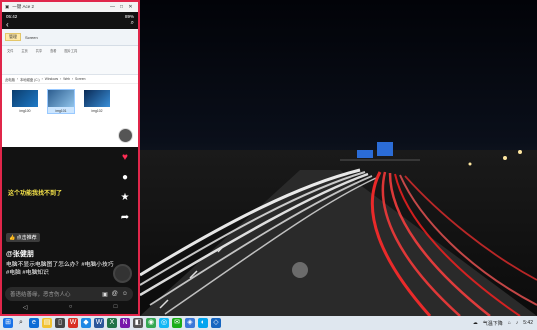 The image size is (537, 330). I want to click on system-tray: ☁ 气温下降 ⌂ ♪ 5:42, so click(503, 323).